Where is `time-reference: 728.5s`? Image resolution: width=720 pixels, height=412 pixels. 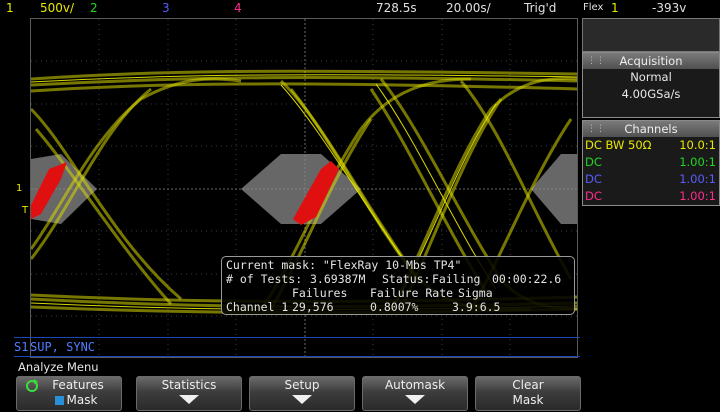 time-reference: 728.5s is located at coordinates (396, 8).